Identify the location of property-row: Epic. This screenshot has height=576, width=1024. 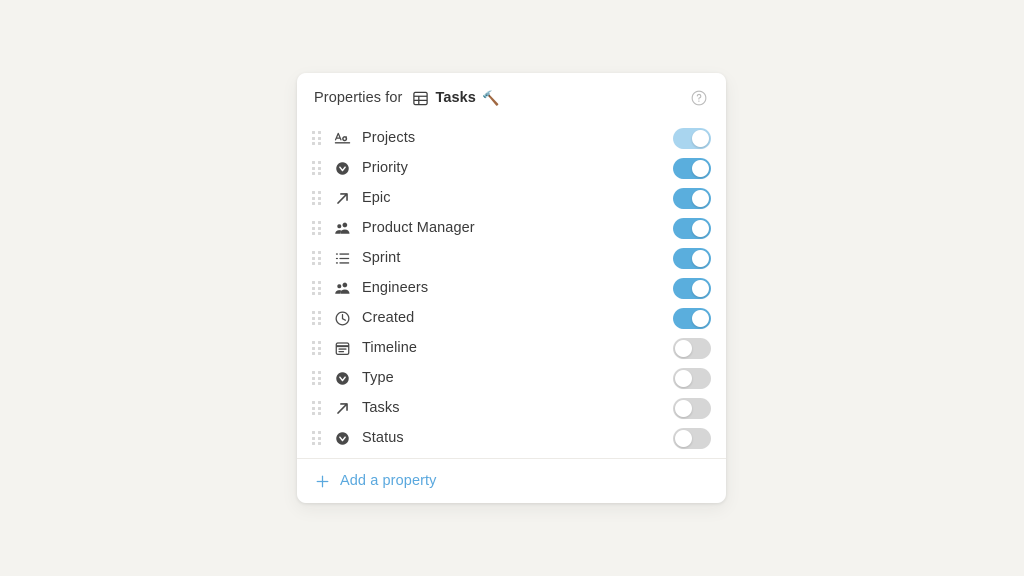
(509, 198).